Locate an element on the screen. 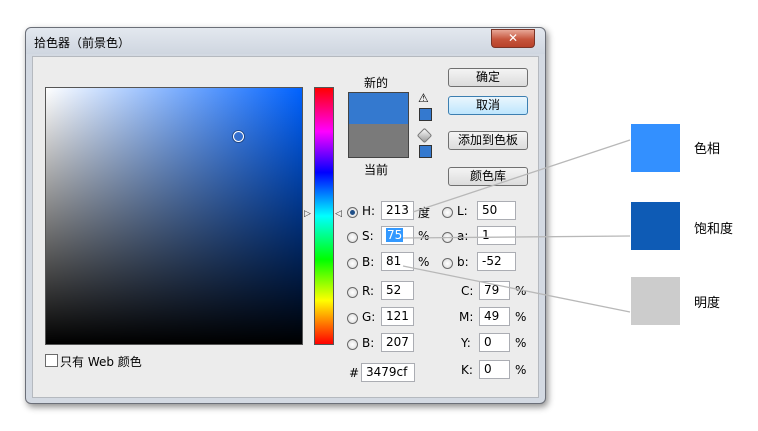  legend-hue-swatch is located at coordinates (655, 148).